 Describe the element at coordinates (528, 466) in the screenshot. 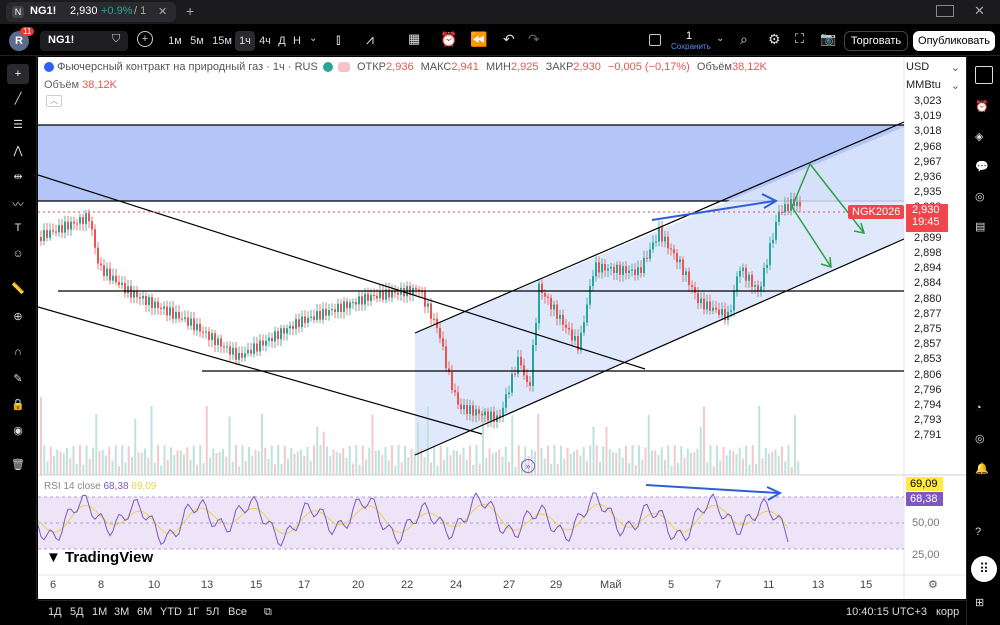

I see `scroll-realtime-icon: »` at that location.